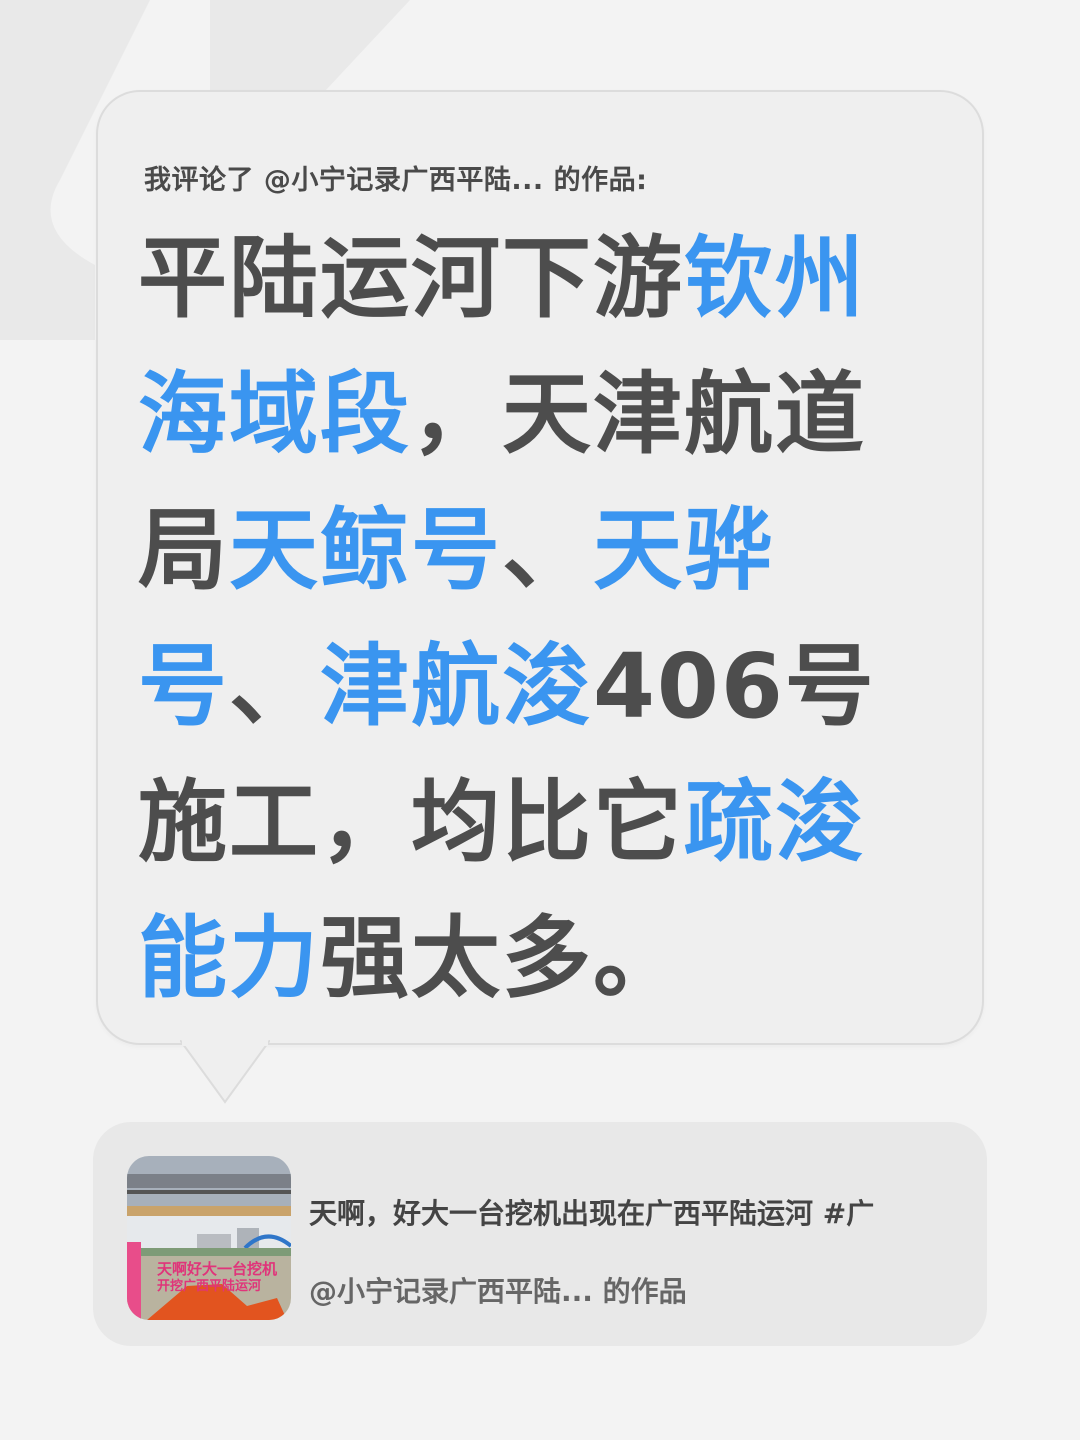  What do you see at coordinates (629, 1212) in the screenshot?
I see `video-title: 天啊，好大一台挖机出现在广西平陆运河 #广` at bounding box center [629, 1212].